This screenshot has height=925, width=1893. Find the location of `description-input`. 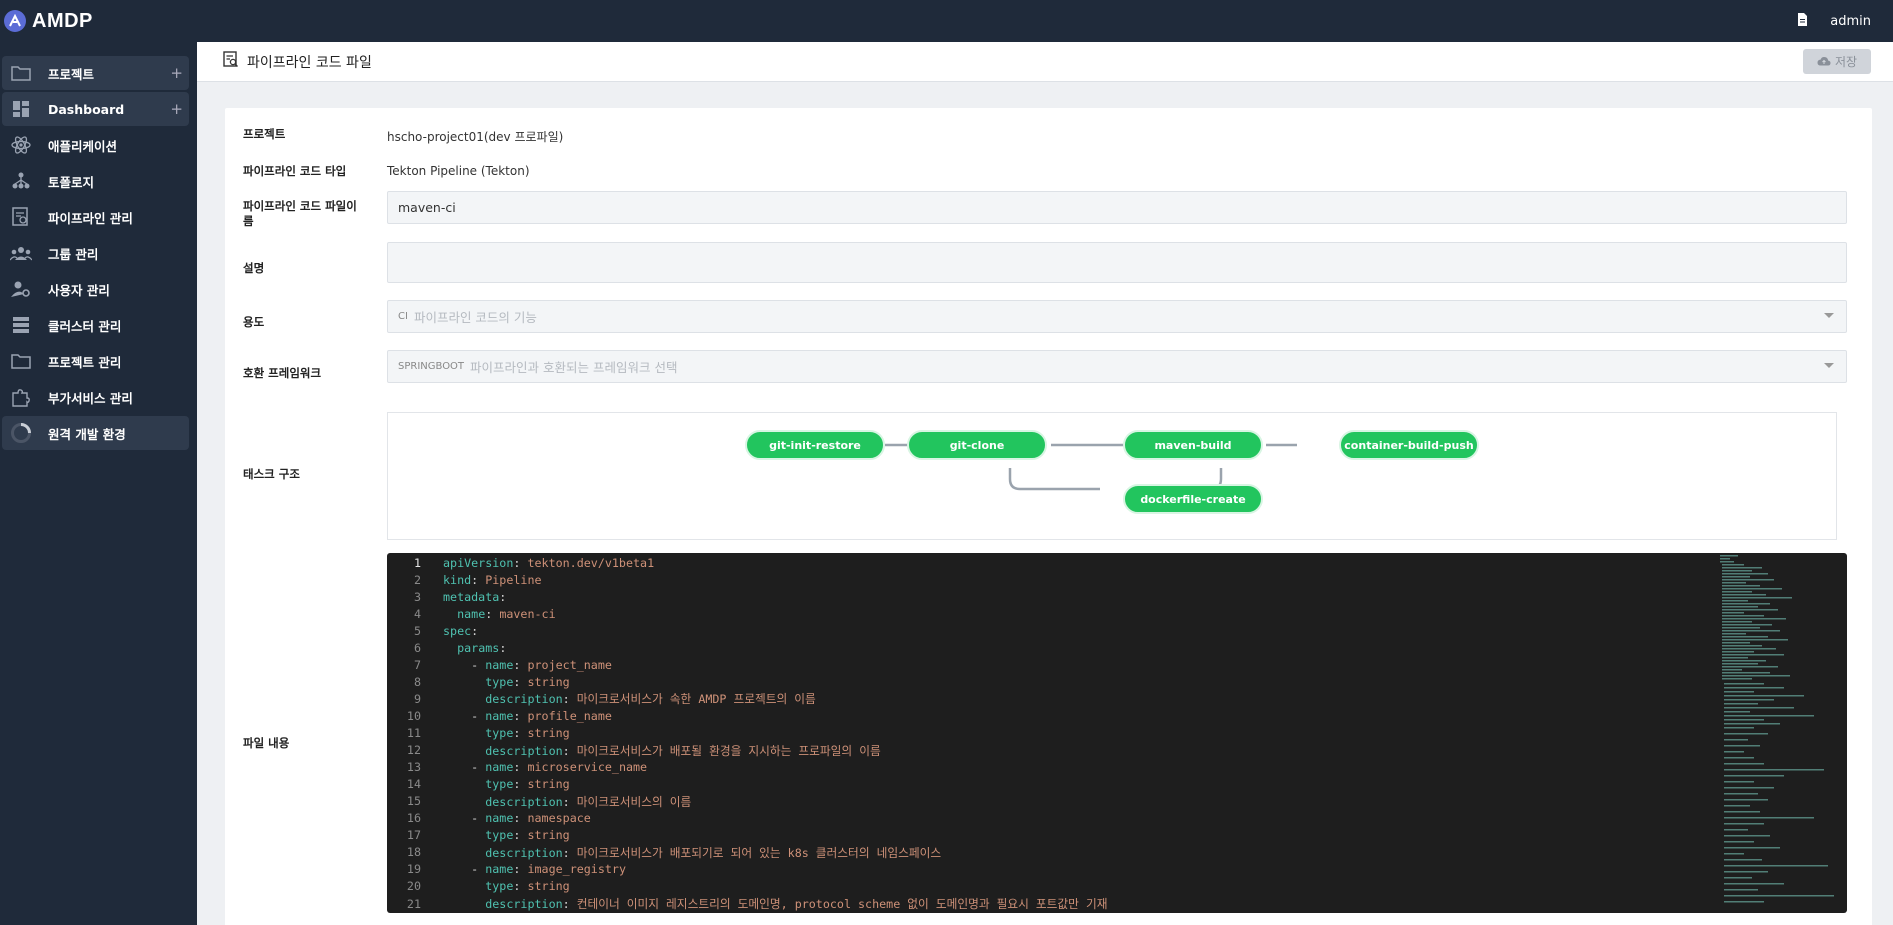

description-input is located at coordinates (1117, 262).